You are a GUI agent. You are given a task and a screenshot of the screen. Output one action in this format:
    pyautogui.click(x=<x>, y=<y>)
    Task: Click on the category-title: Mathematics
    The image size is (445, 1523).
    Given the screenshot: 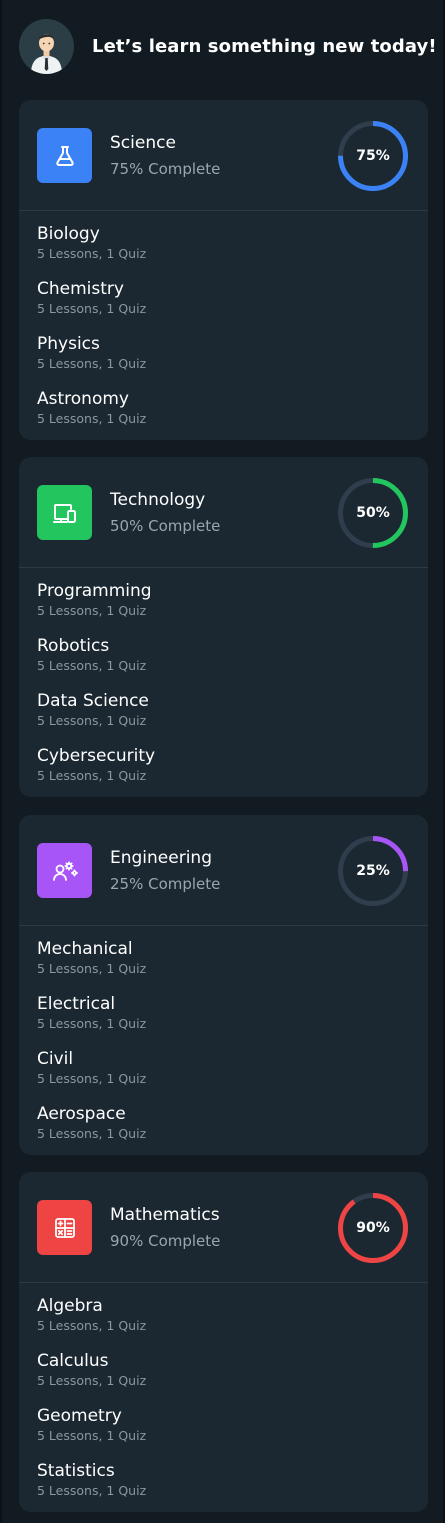 What is the action you would take?
    pyautogui.click(x=165, y=1215)
    